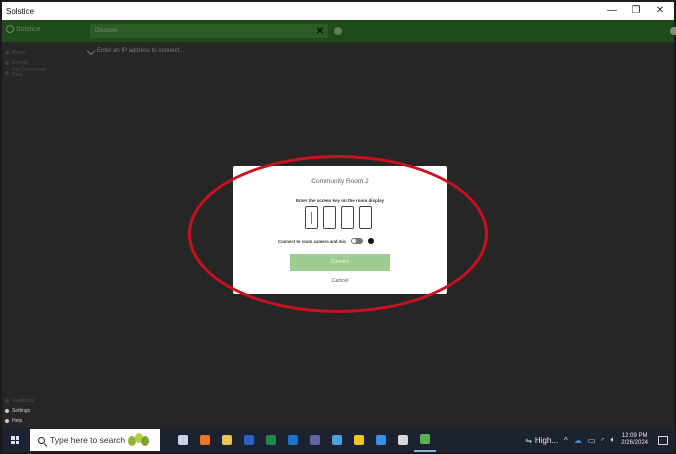 The image size is (676, 454). I want to click on sidebar-item-label: Settings, so click(21, 411).